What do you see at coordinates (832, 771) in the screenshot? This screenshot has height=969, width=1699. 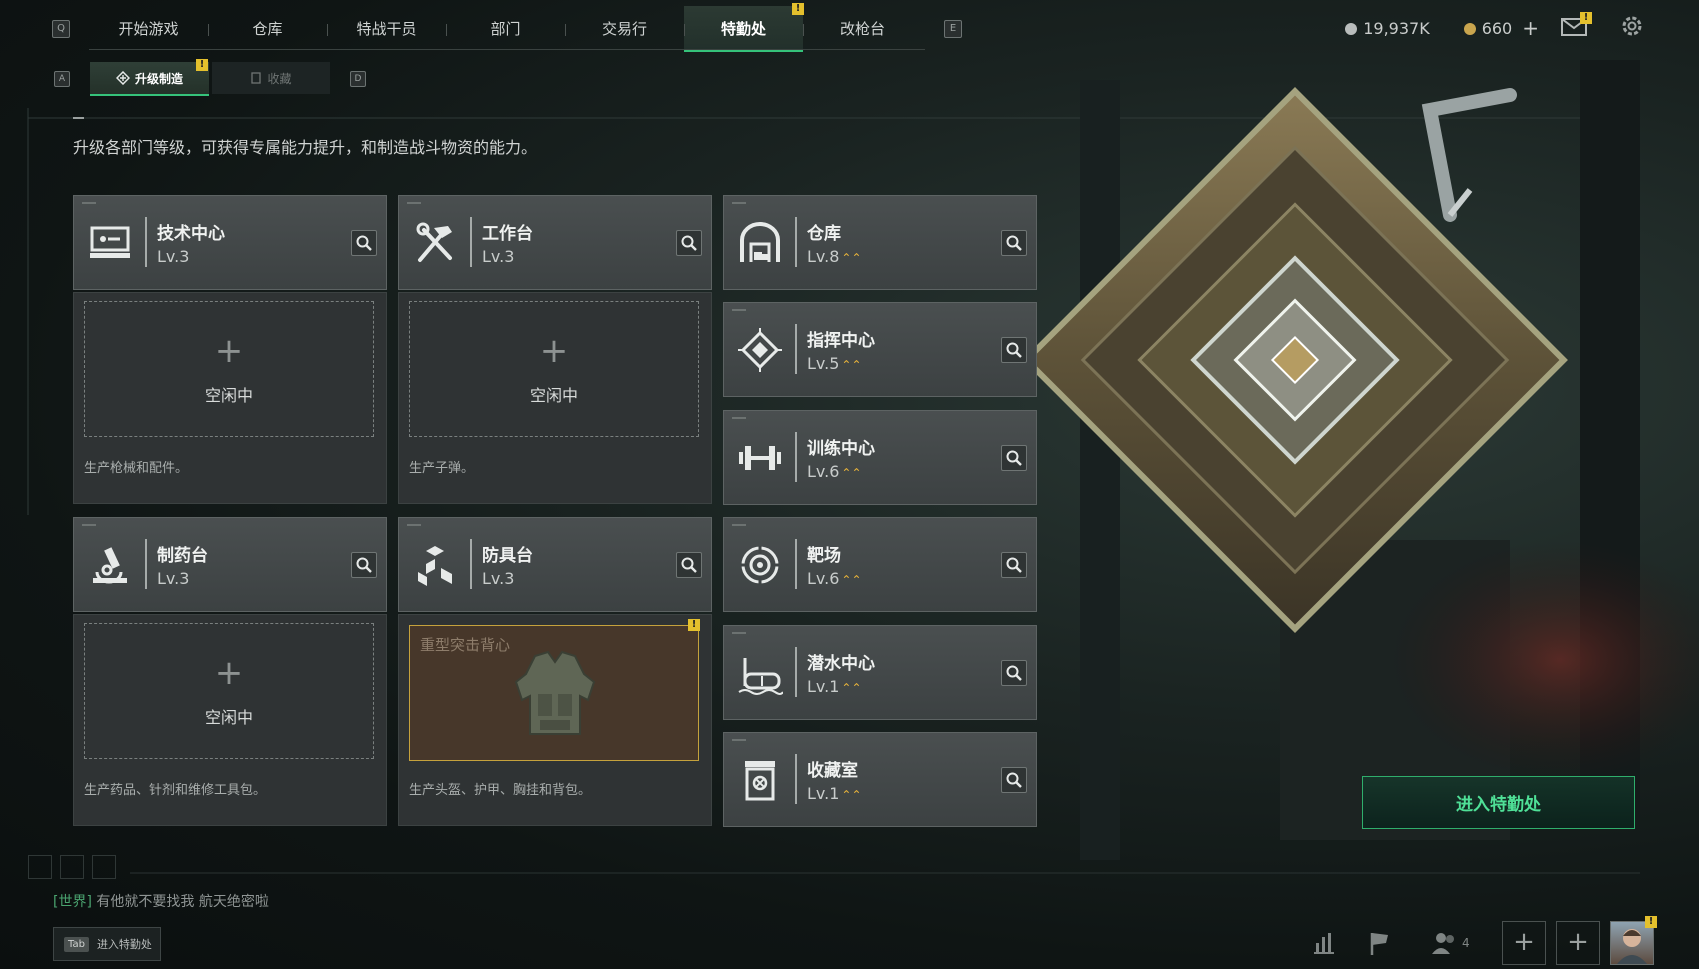 I see `facility-name: 收藏室` at bounding box center [832, 771].